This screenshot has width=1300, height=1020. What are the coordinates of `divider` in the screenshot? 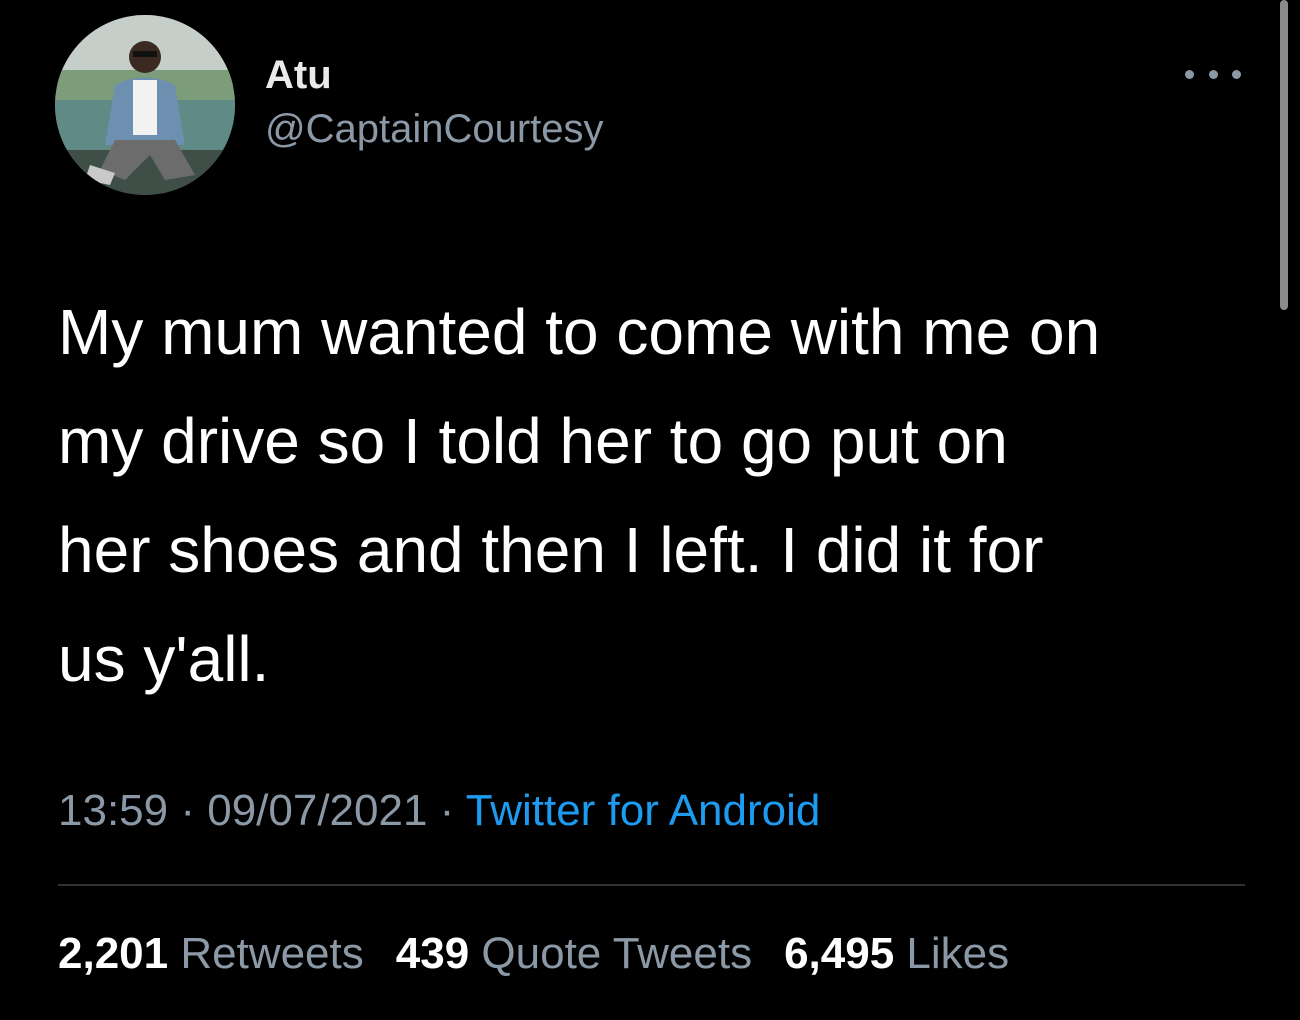 It's located at (651, 885).